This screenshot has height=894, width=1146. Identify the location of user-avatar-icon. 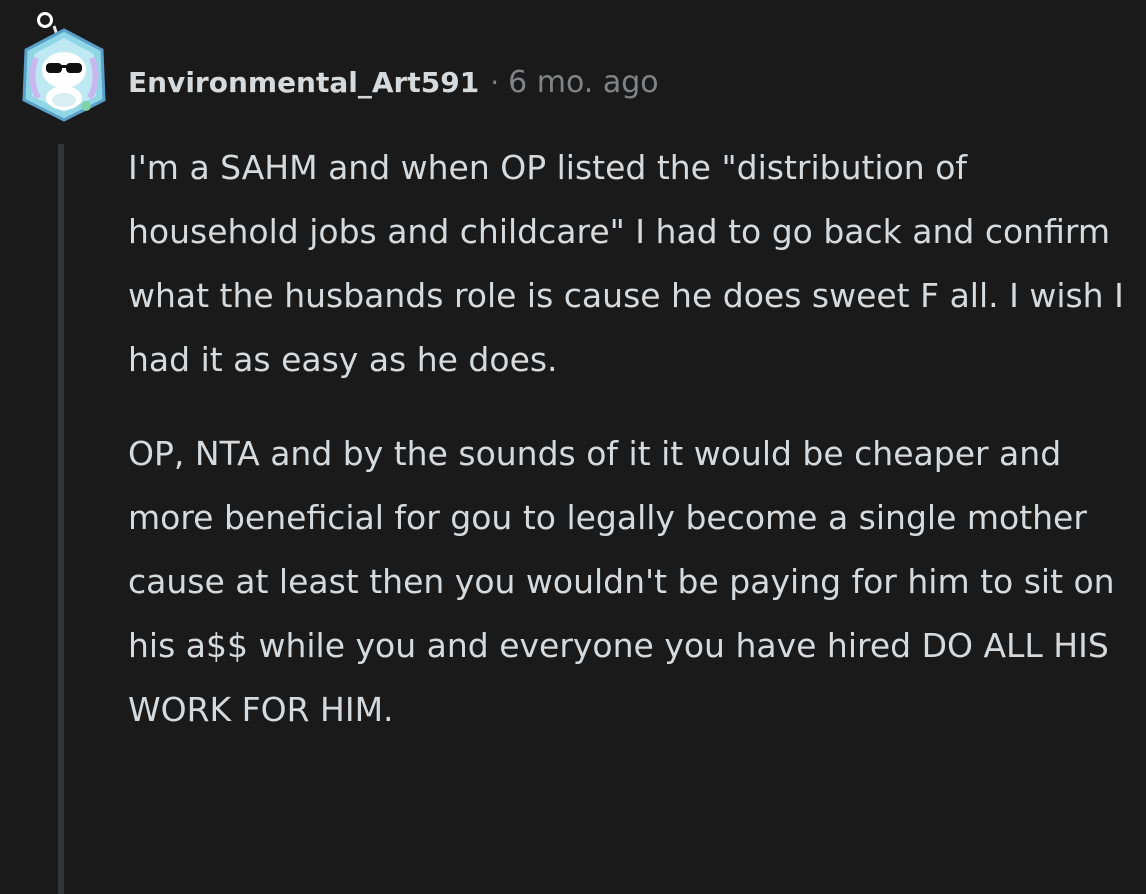
(64, 66).